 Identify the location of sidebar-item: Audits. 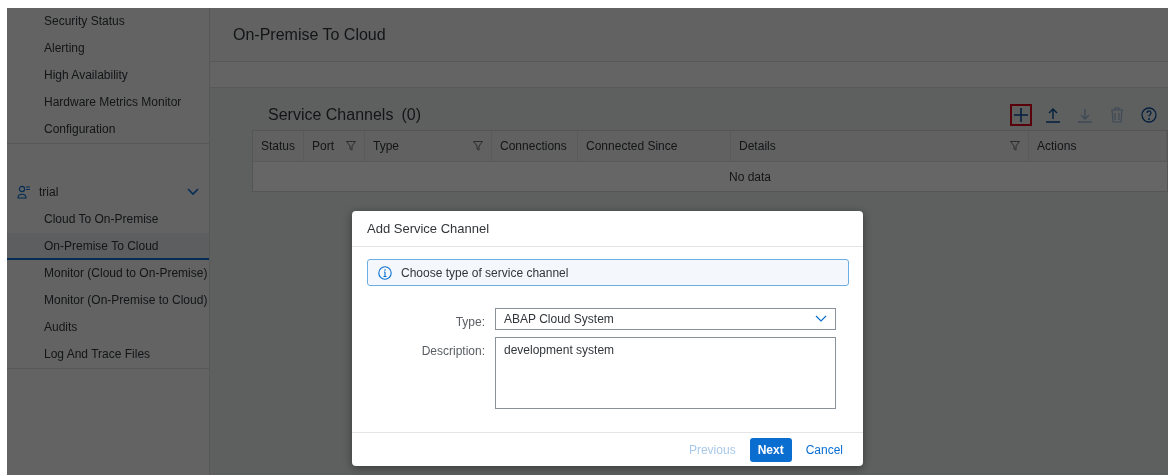
(108, 327).